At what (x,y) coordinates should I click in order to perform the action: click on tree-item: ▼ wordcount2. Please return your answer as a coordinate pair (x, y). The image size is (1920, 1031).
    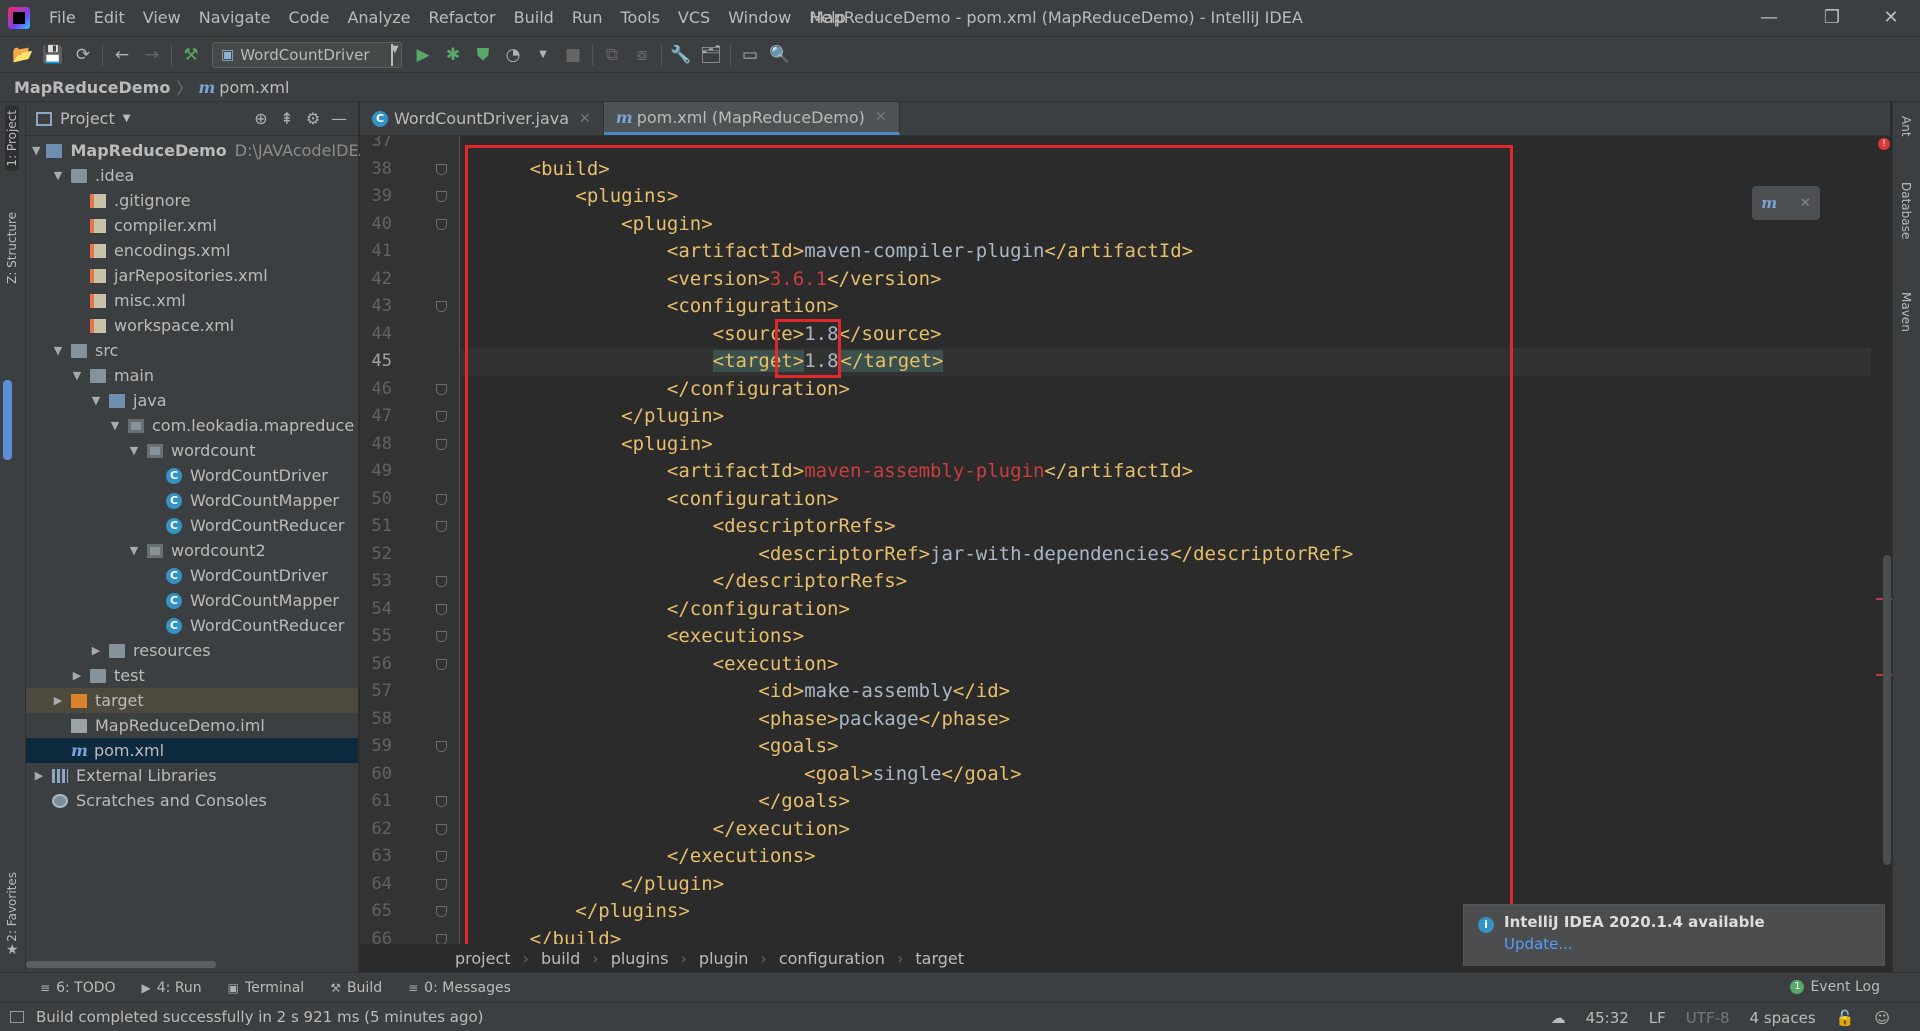
    Looking at the image, I should click on (192, 550).